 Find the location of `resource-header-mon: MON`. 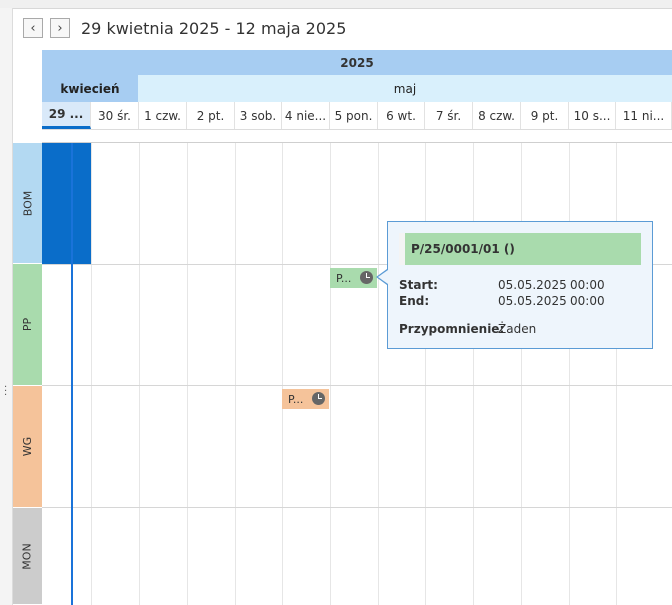

resource-header-mon: MON is located at coordinates (27, 556).